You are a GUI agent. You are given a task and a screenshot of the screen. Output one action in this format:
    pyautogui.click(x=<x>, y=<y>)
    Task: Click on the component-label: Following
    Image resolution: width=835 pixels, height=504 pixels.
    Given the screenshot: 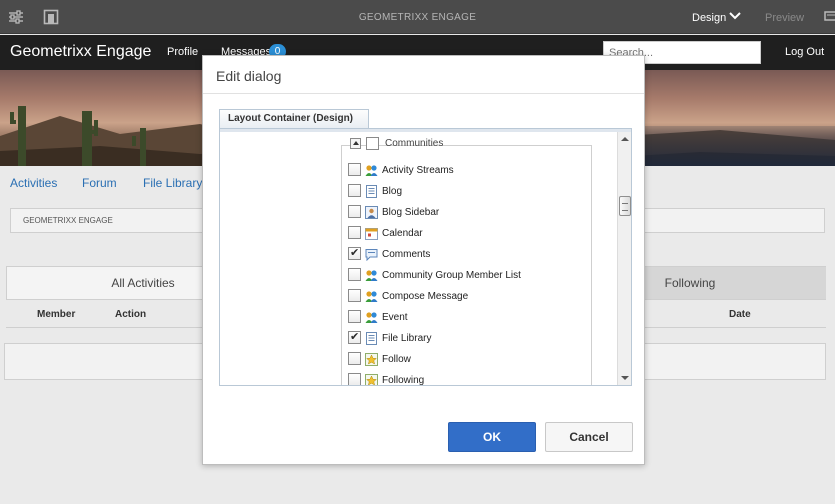 What is the action you would take?
    pyautogui.click(x=403, y=380)
    